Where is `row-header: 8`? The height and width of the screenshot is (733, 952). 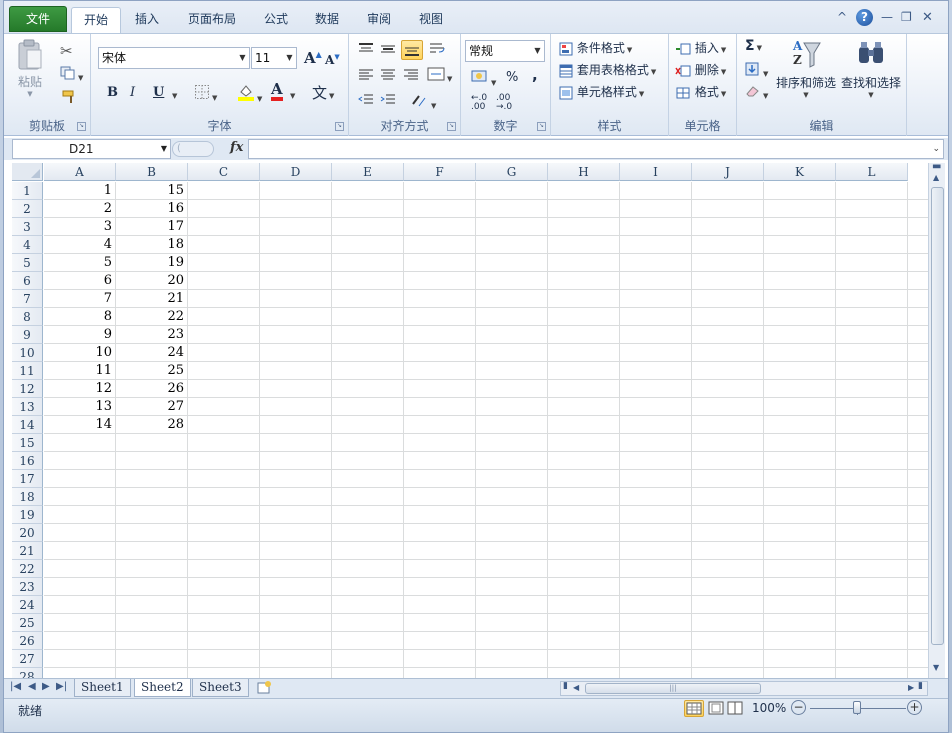
row-header: 8 is located at coordinates (27, 317).